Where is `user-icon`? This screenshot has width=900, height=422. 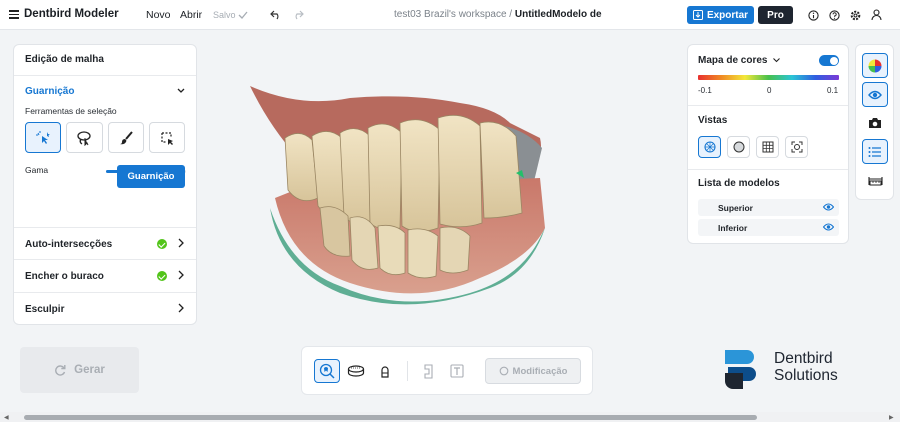
user-icon is located at coordinates (876, 15).